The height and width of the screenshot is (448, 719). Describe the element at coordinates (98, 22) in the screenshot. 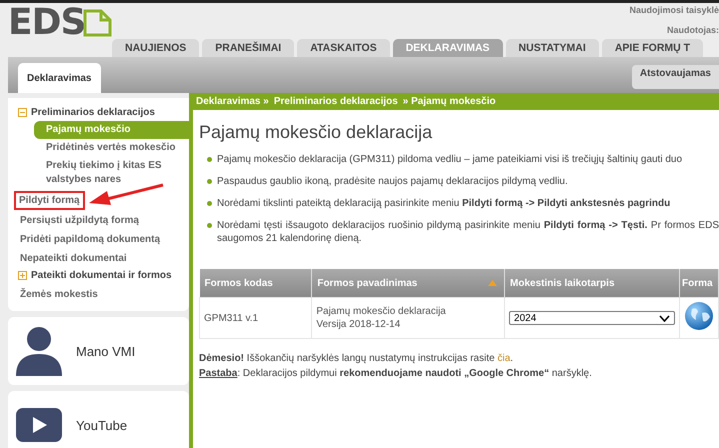

I see `document-icon` at that location.